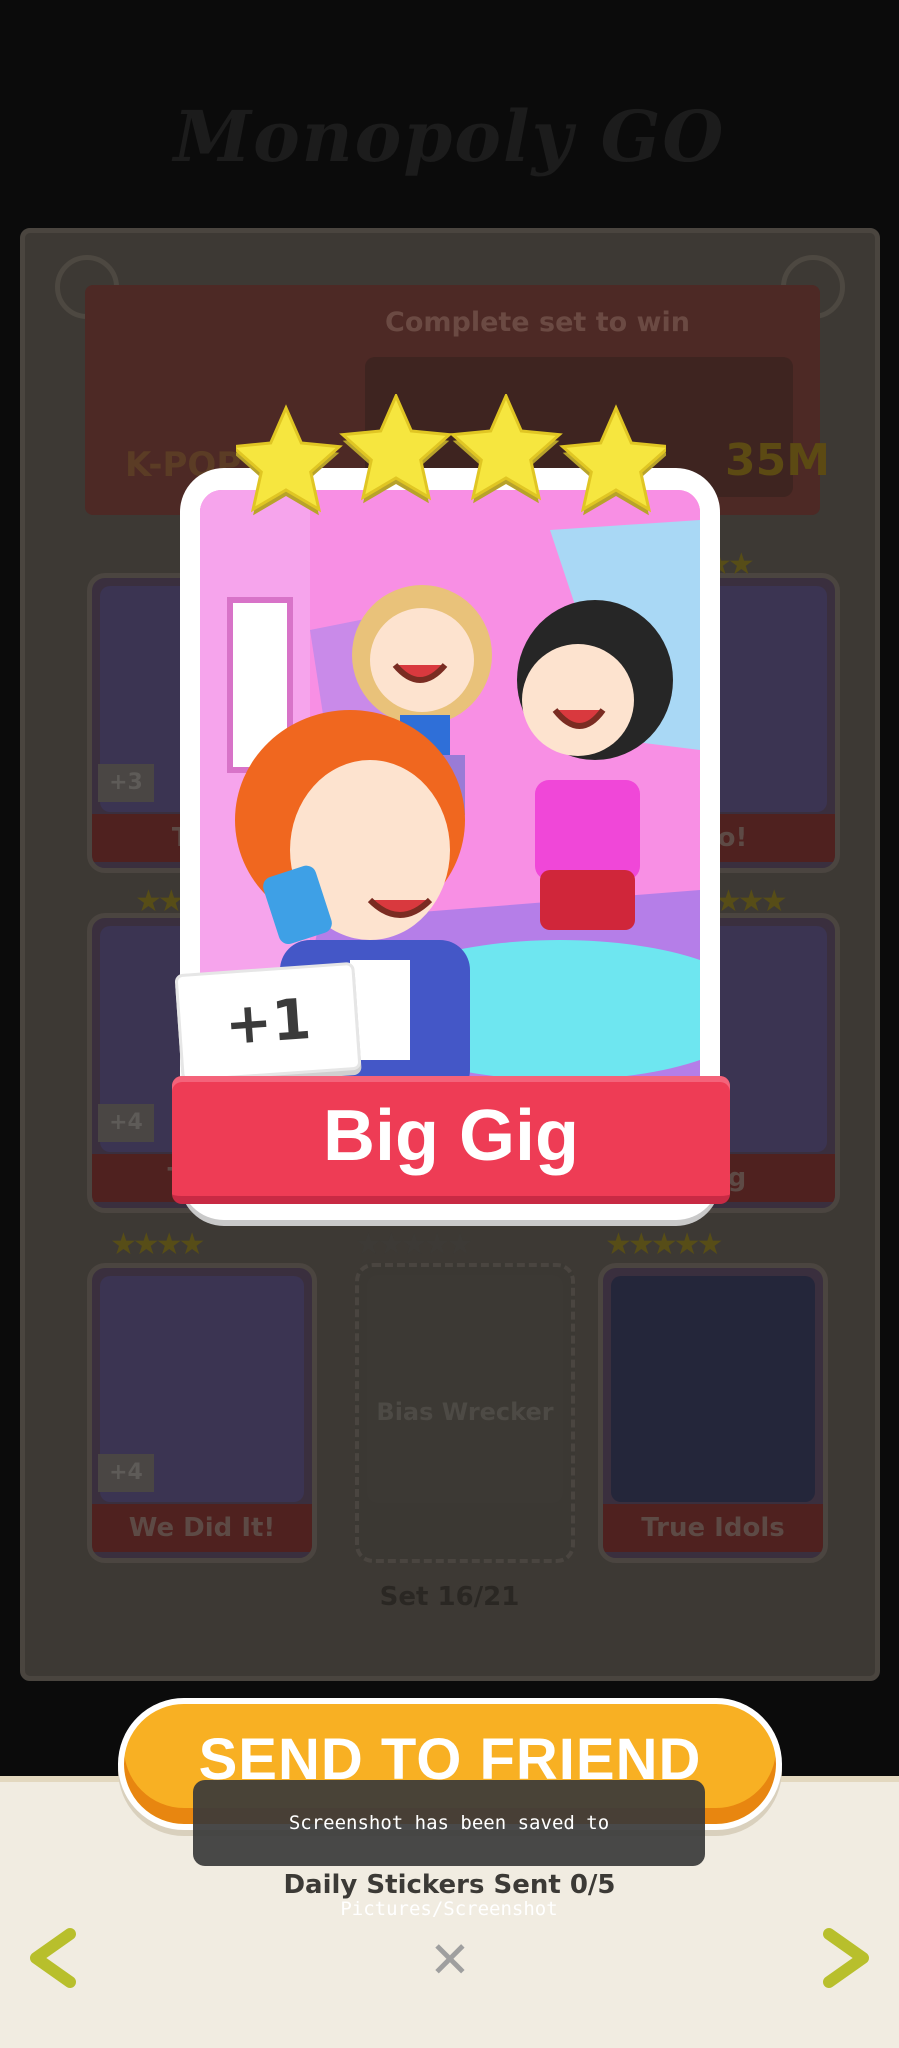 This screenshot has height=2048, width=899. What do you see at coordinates (126, 783) in the screenshot?
I see `count-badge: +3` at bounding box center [126, 783].